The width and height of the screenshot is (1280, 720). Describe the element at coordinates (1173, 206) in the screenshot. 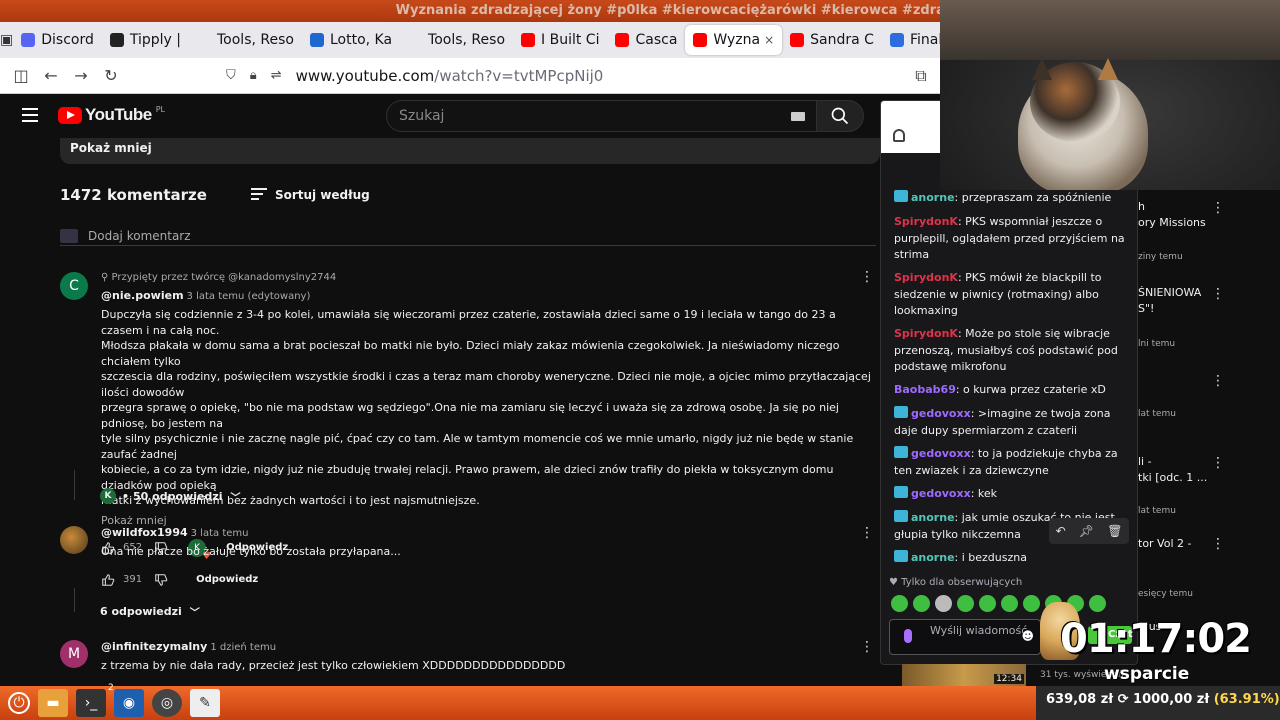

I see `recommendation-title: h` at that location.